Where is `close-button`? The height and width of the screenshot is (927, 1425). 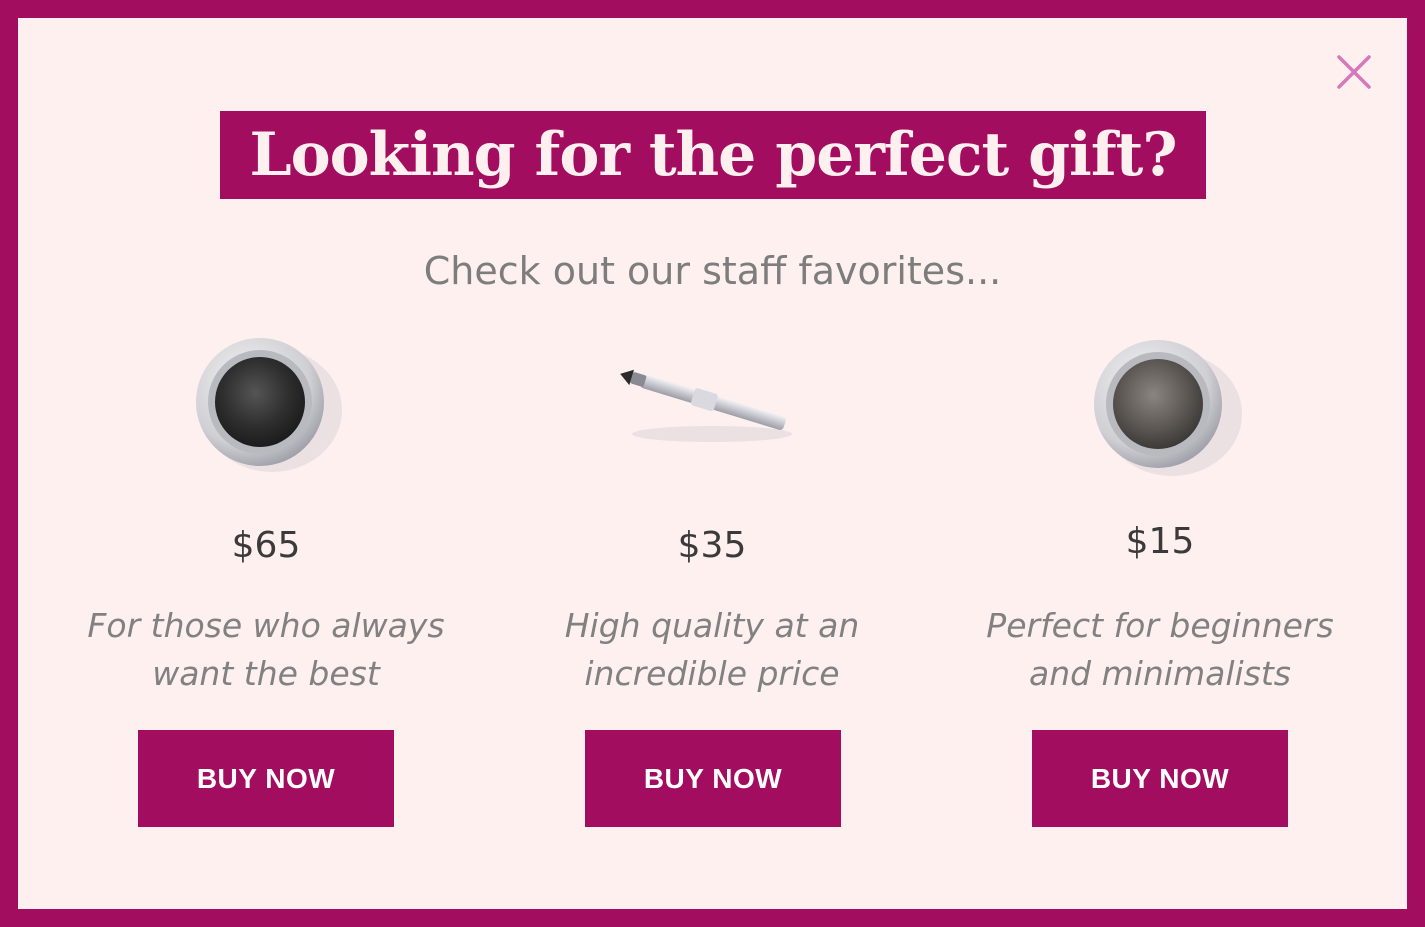 close-button is located at coordinates (1354, 72).